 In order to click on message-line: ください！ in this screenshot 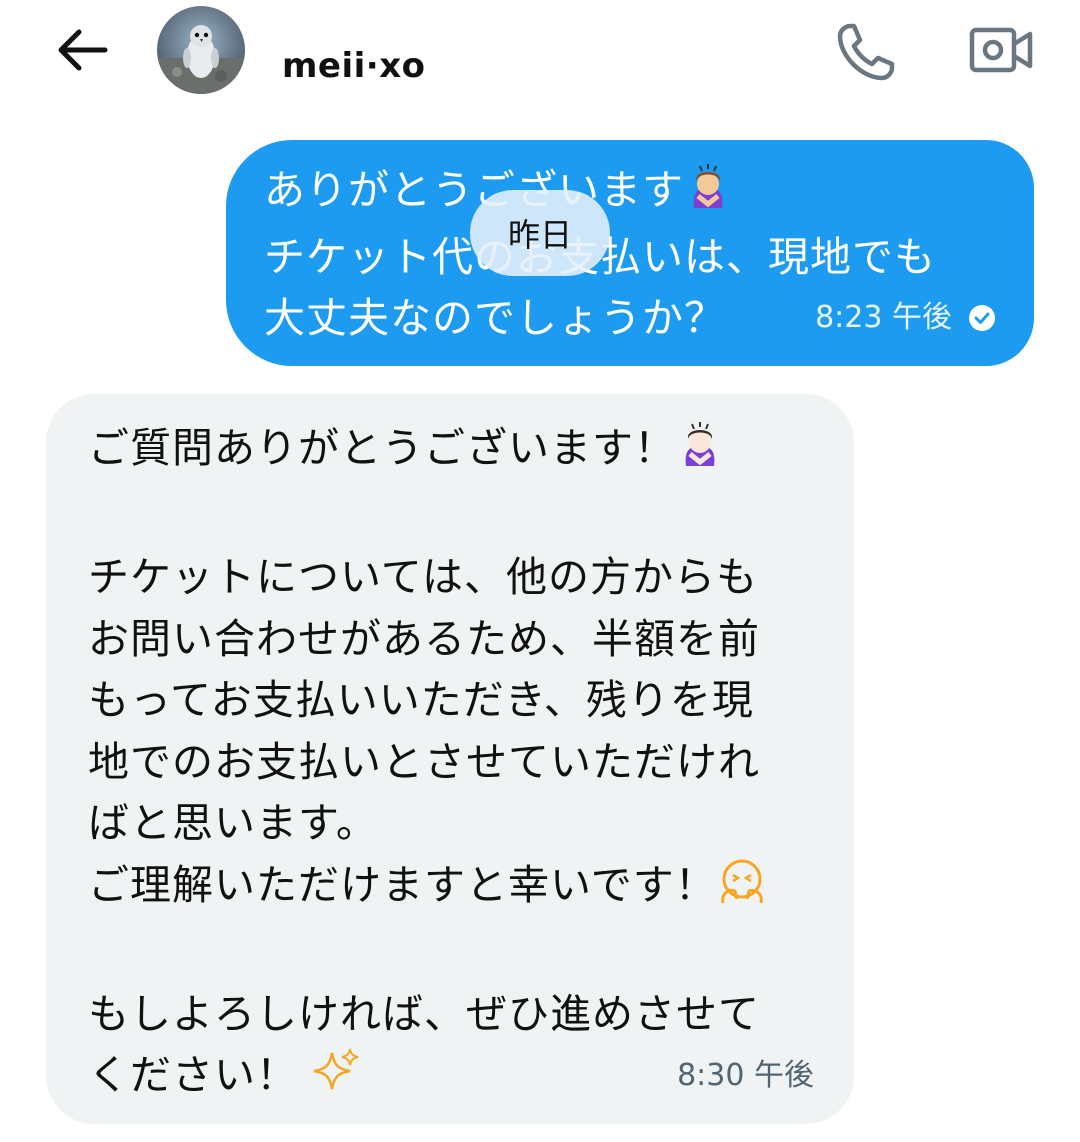, I will do `click(193, 1075)`.